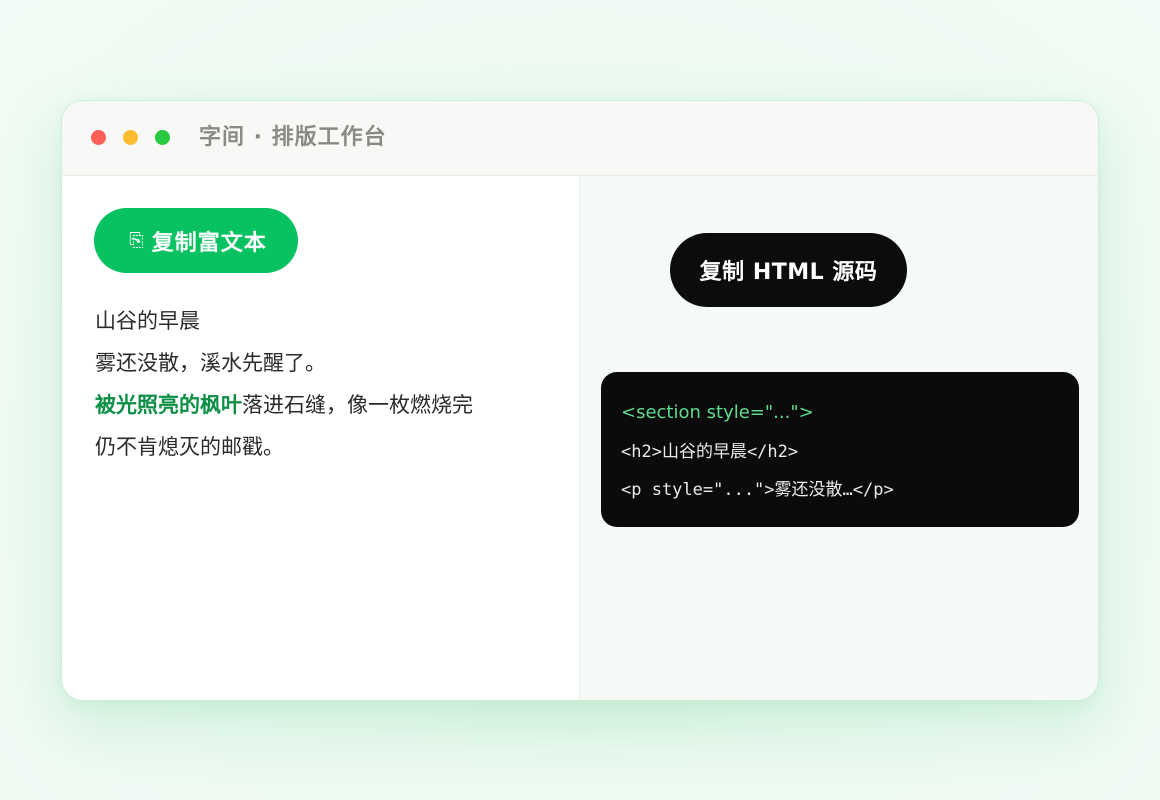 This screenshot has height=800, width=1160. I want to click on copy-html-source-label: 复制 HTML 源码, so click(788, 272).